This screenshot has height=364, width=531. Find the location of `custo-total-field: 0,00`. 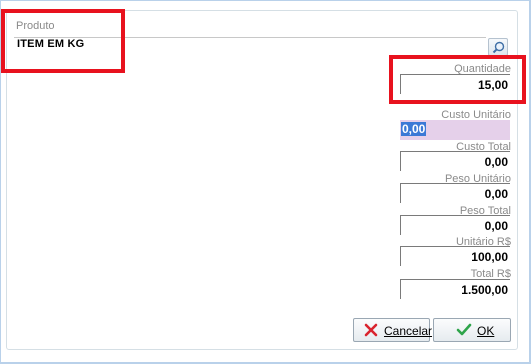

custo-total-field: 0,00 is located at coordinates (455, 161).